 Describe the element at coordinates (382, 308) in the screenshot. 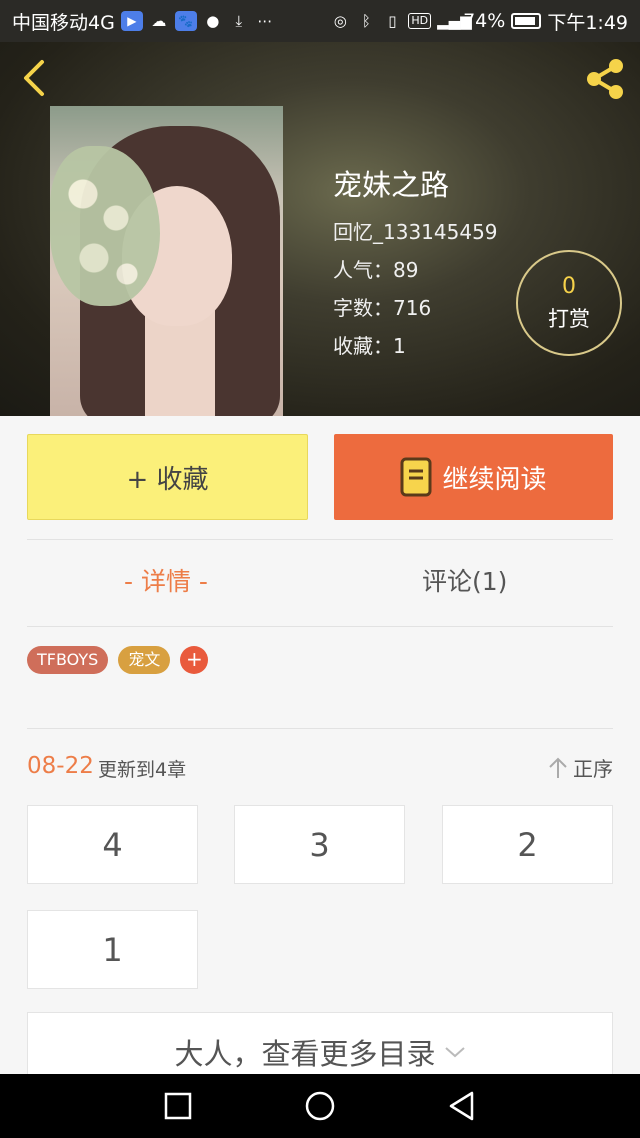

I see `word-count-stat: 字数：716` at that location.